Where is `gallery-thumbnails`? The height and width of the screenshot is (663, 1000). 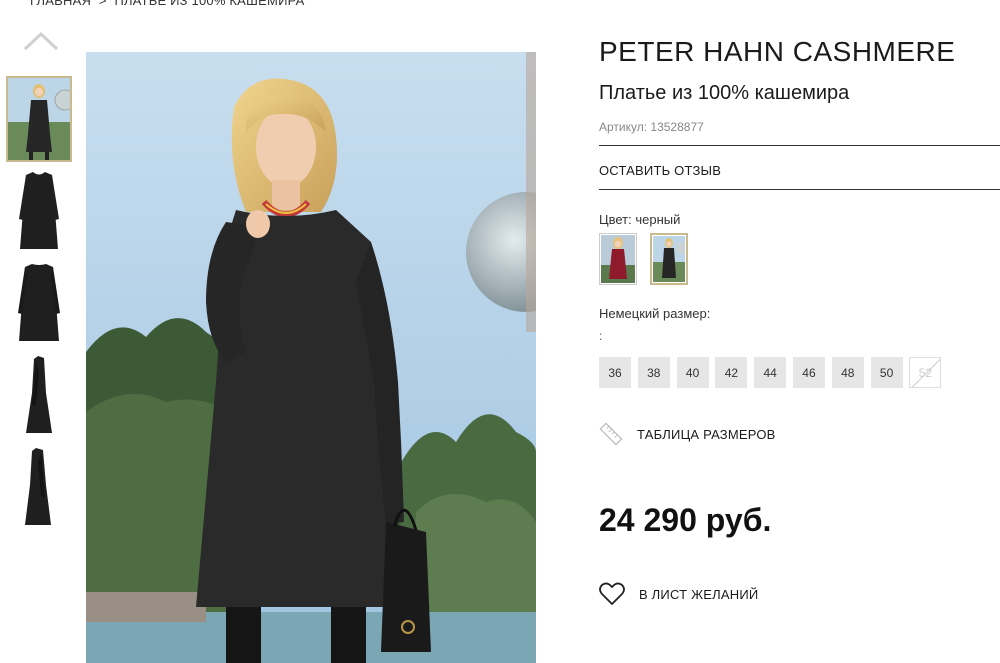
gallery-thumbnails is located at coordinates (40, 306).